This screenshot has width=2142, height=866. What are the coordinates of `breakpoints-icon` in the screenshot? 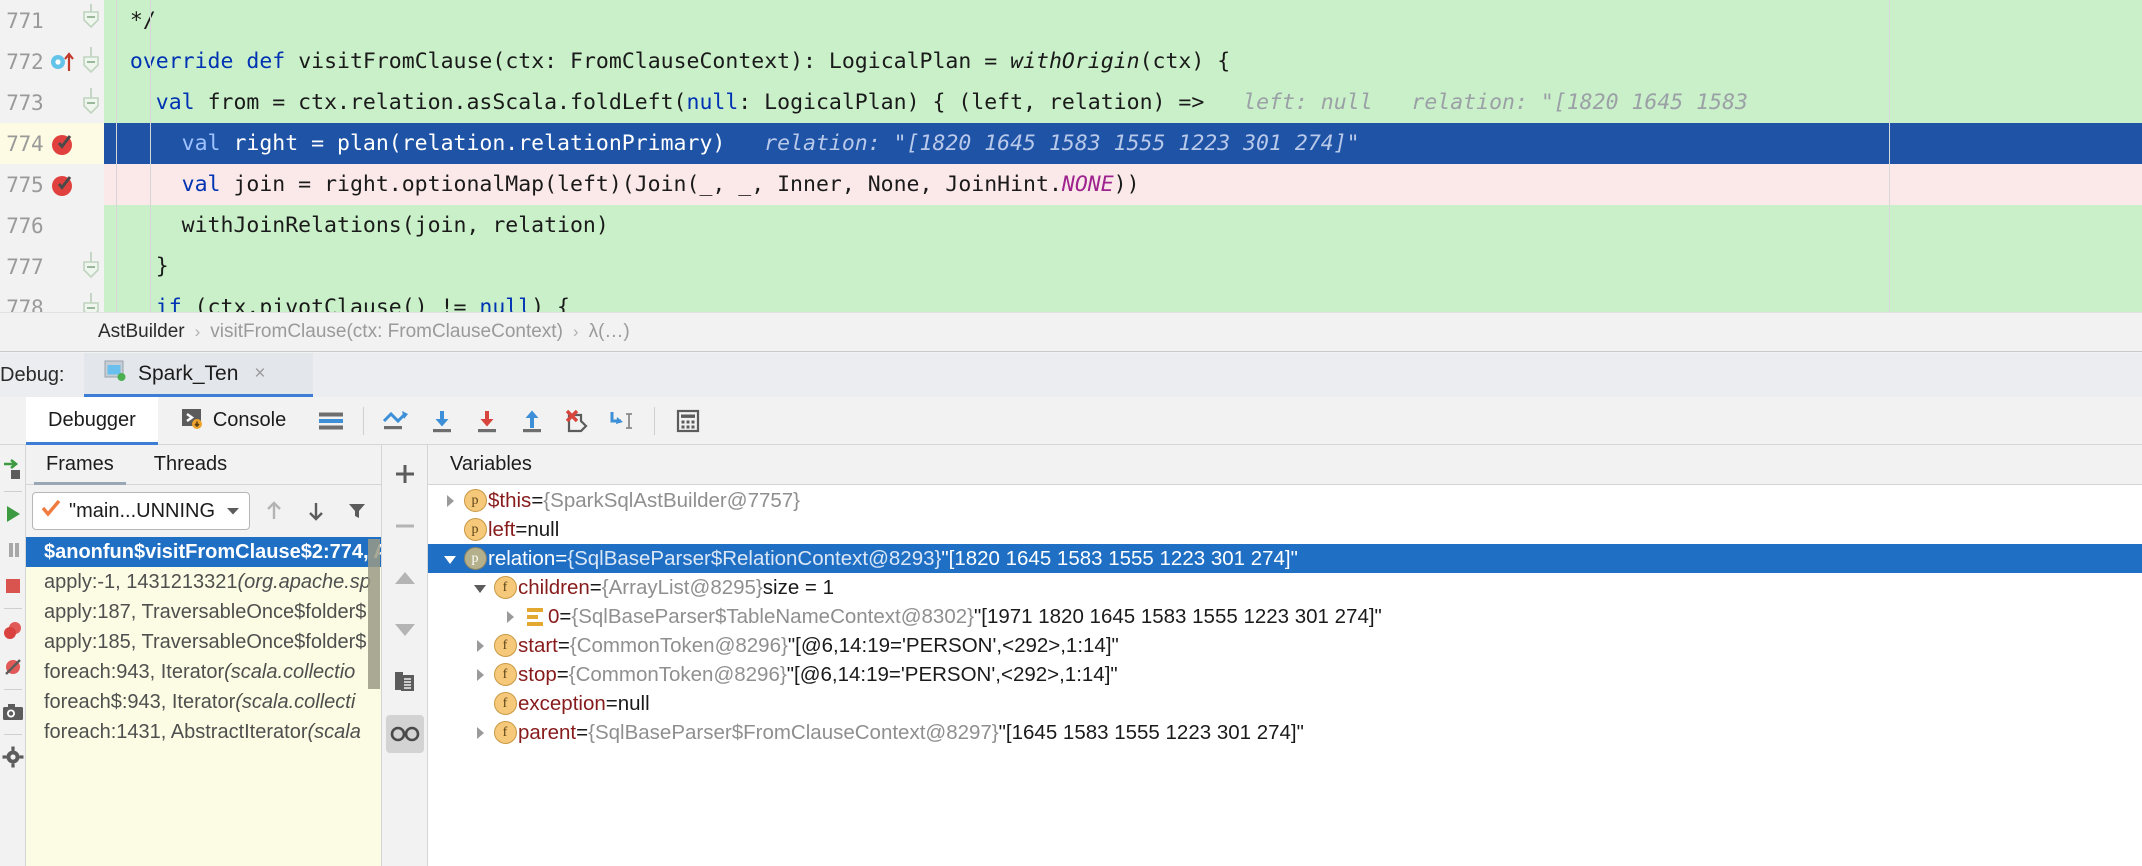 It's located at (13, 631).